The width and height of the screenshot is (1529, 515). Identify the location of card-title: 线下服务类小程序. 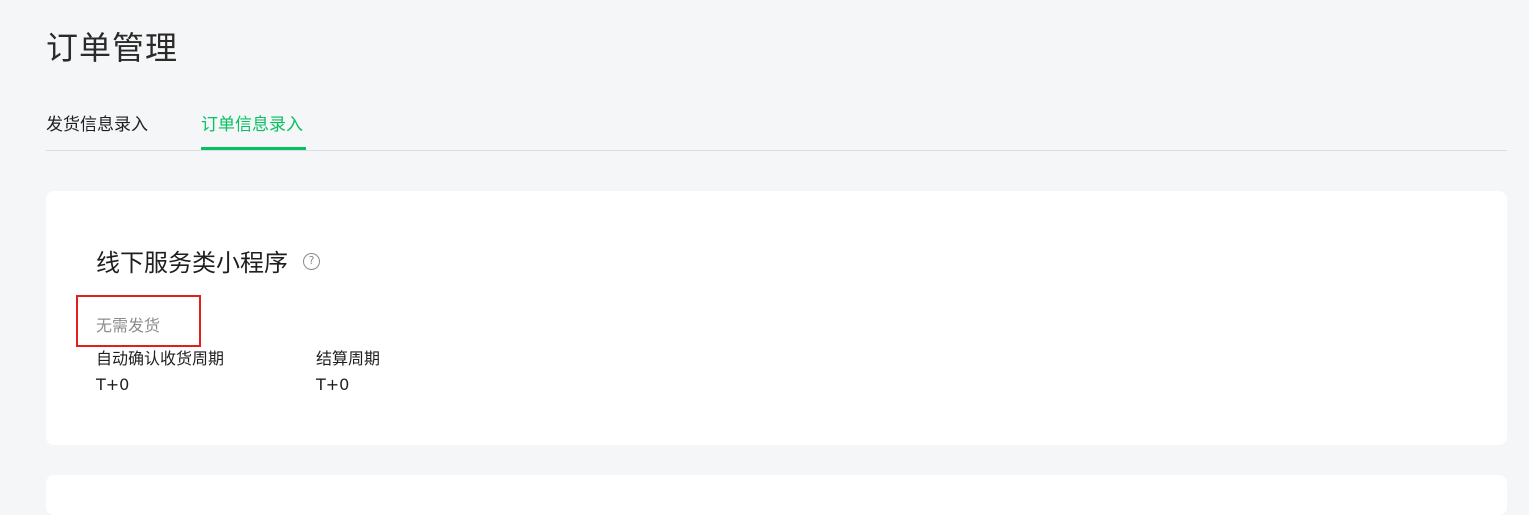
(192, 263).